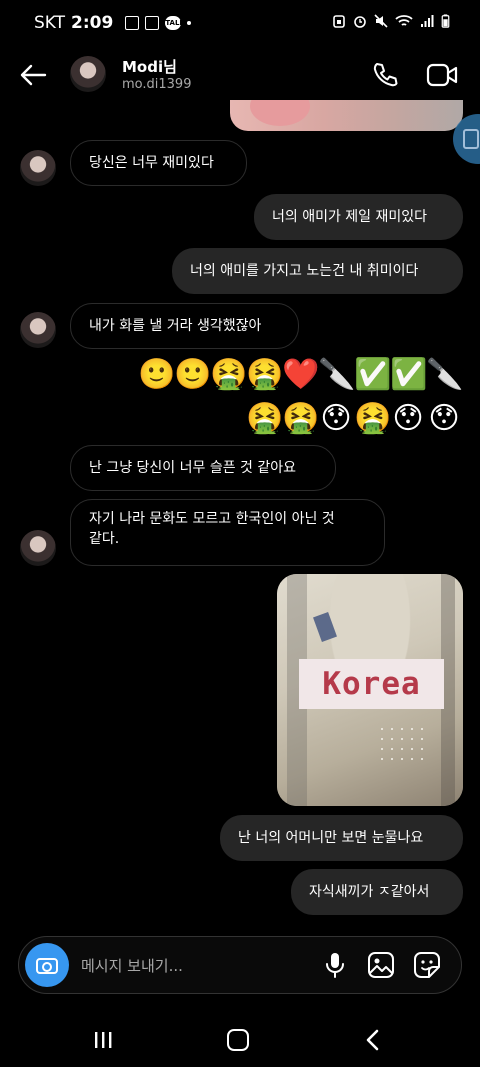 This screenshot has width=480, height=1067. I want to click on overlay-text: Korea, so click(371, 684).